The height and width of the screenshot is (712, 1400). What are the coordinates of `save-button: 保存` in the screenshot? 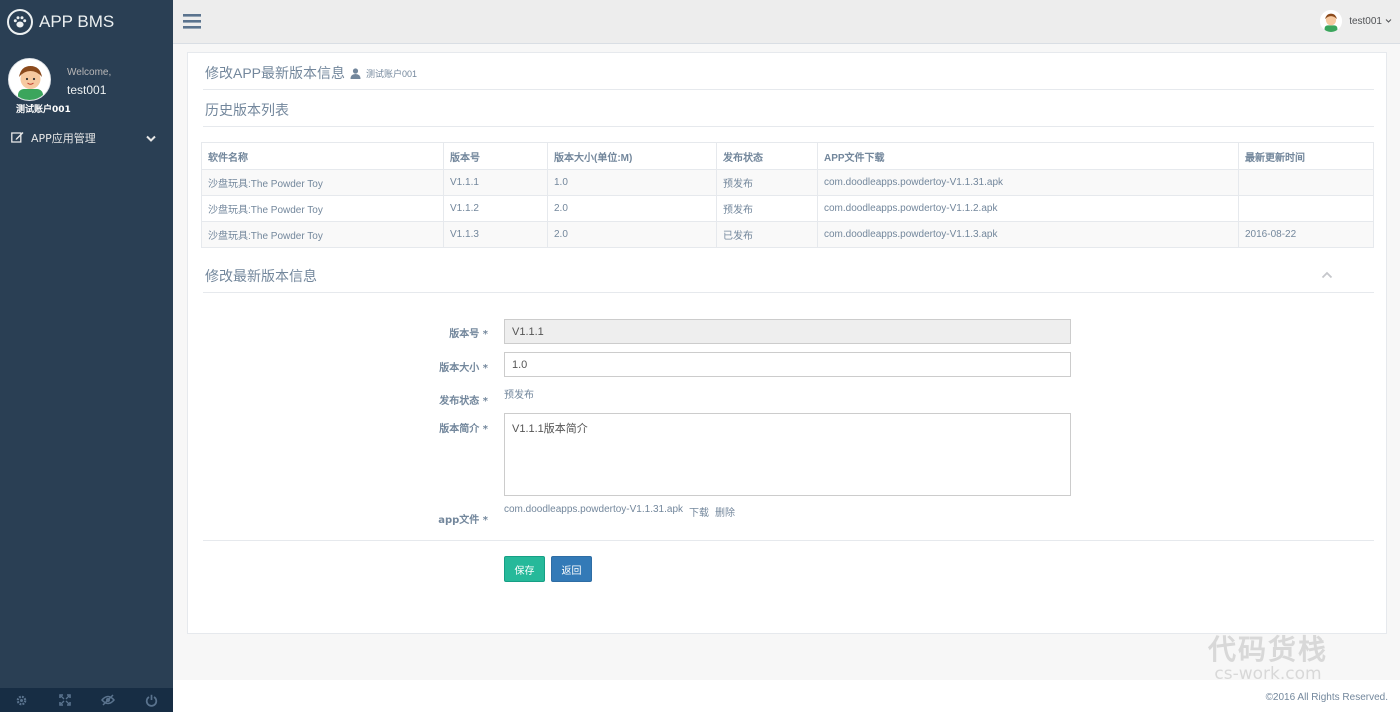 It's located at (524, 569).